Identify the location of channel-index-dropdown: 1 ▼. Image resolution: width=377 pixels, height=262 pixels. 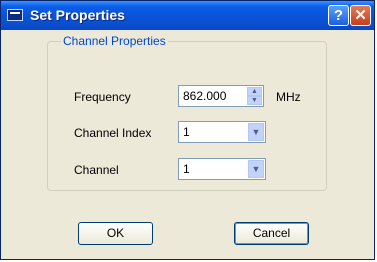
(222, 132).